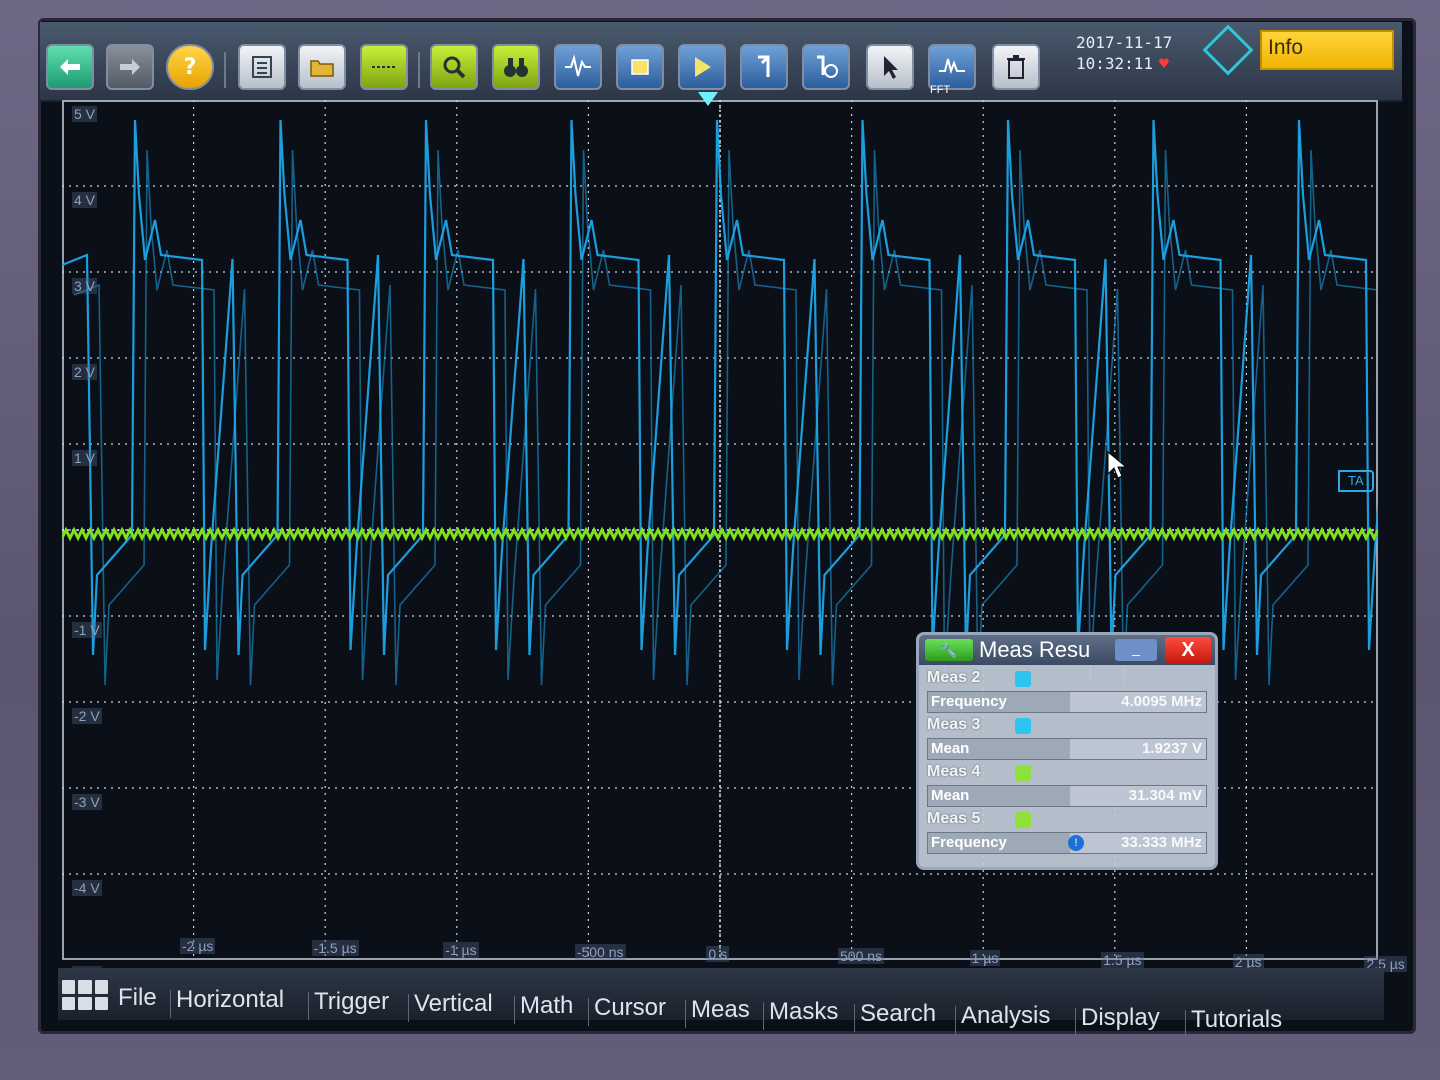  What do you see at coordinates (940, 90) in the screenshot?
I see `fft-label: FFT` at bounding box center [940, 90].